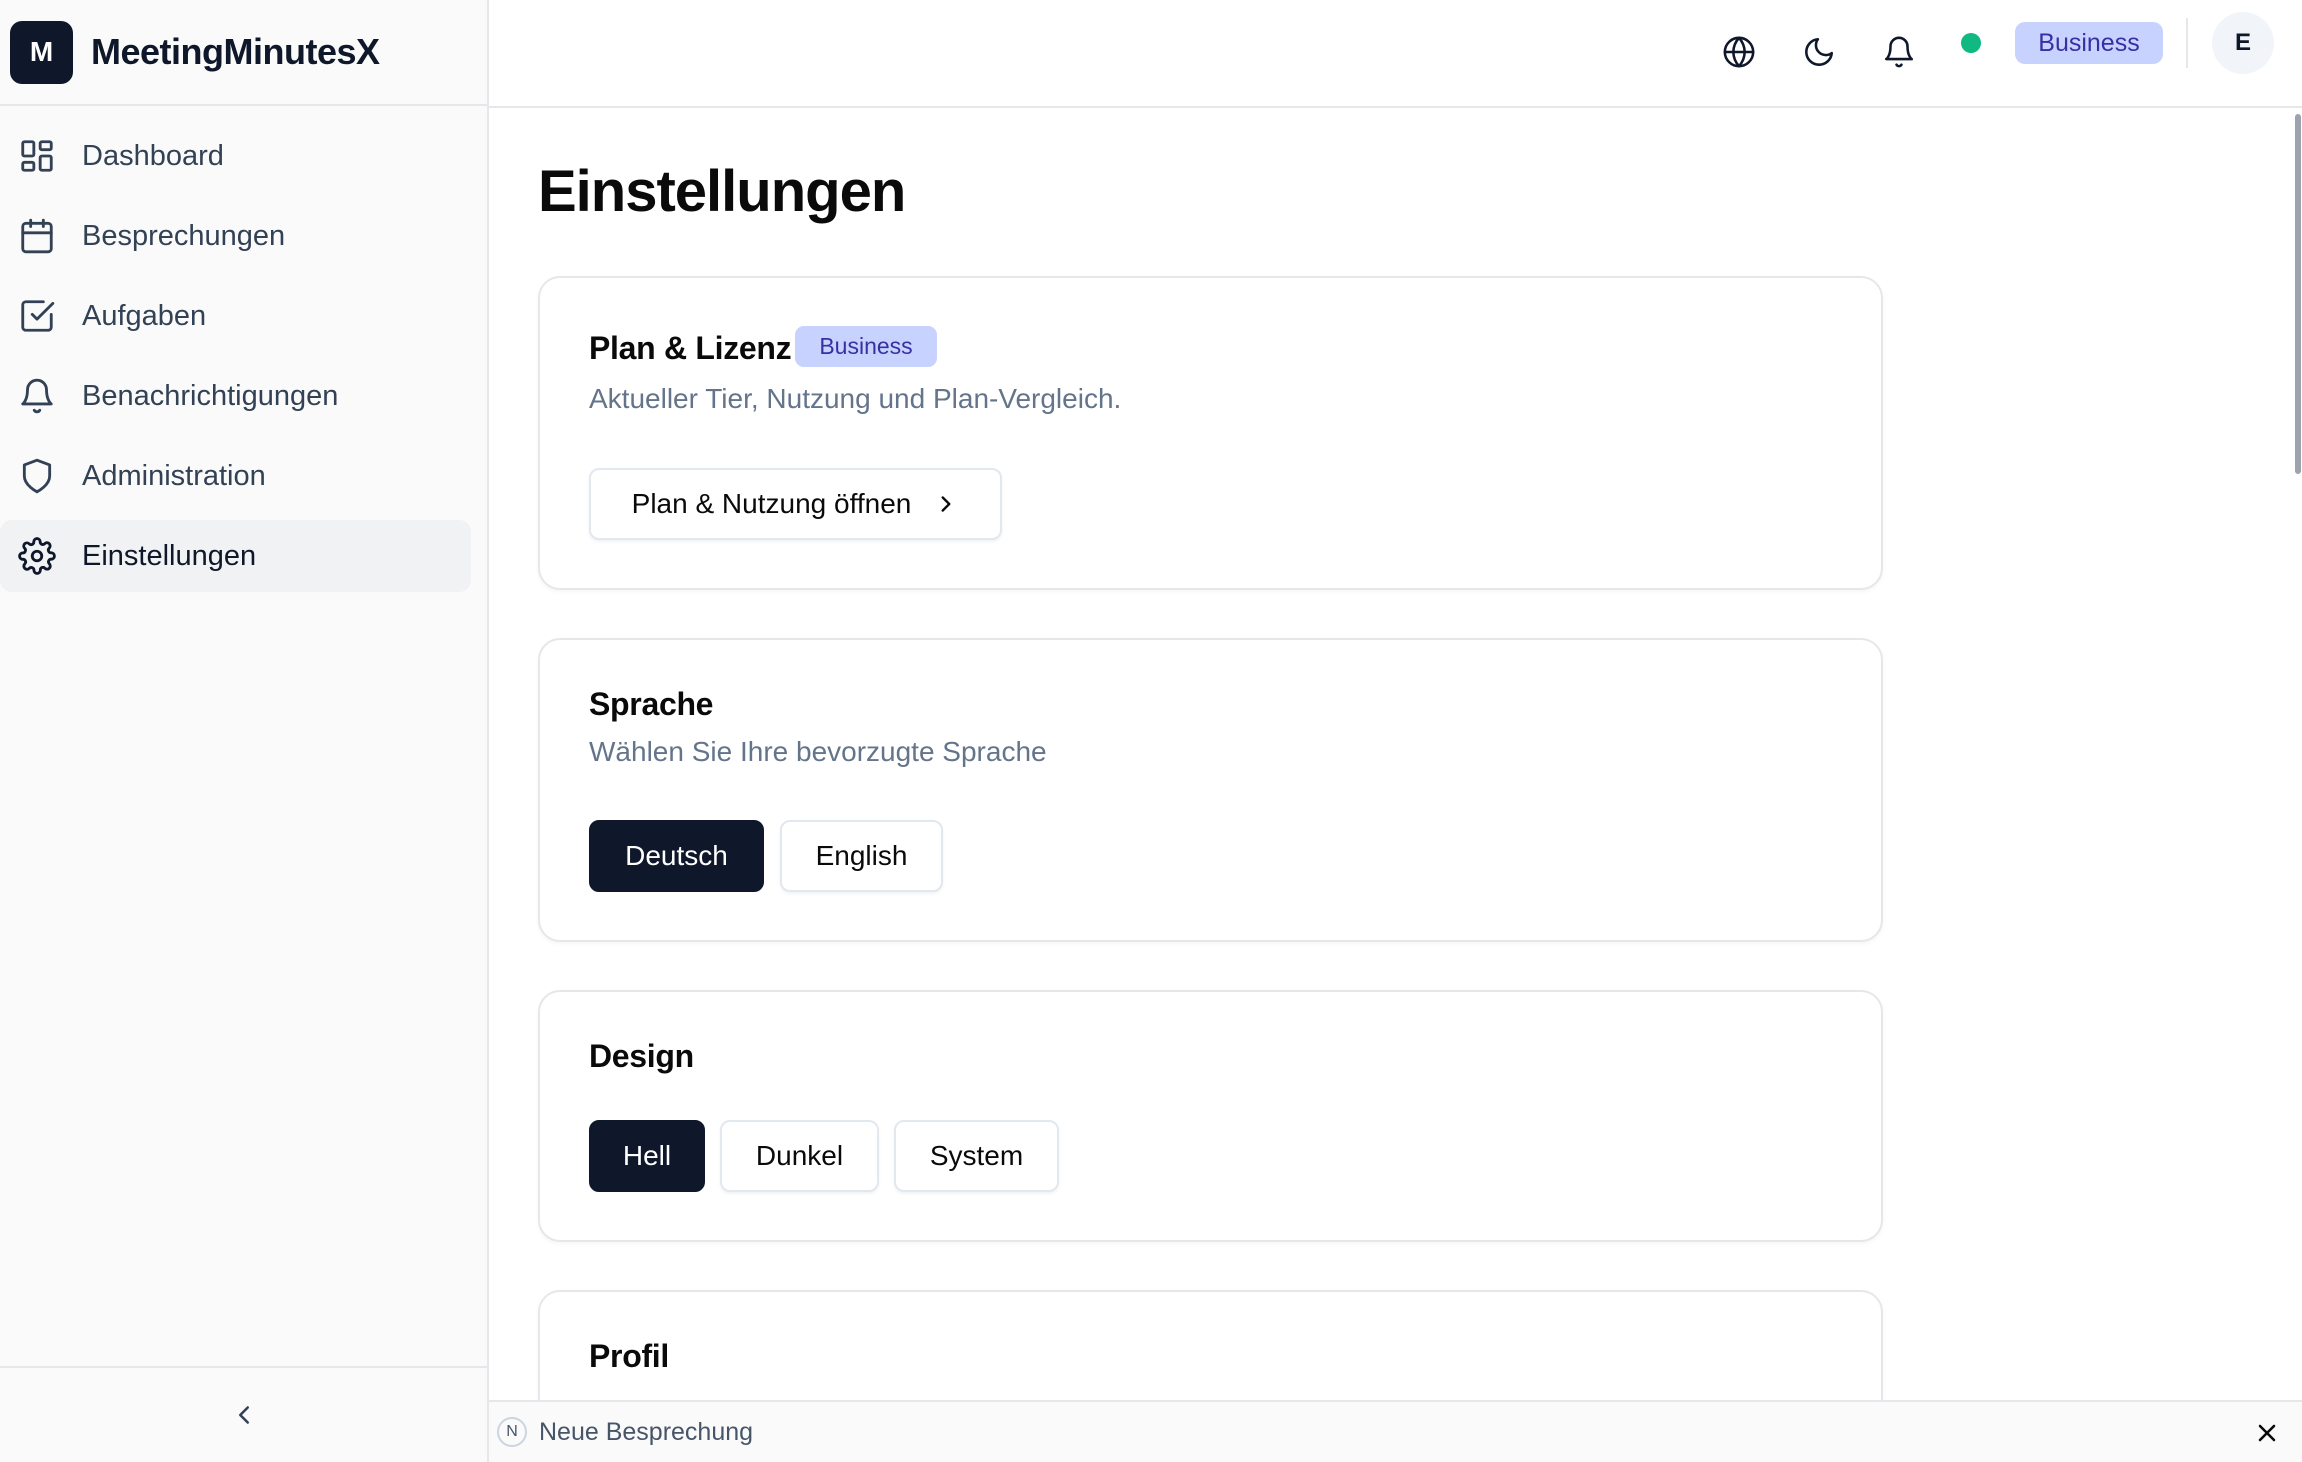 The image size is (2302, 1462). What do you see at coordinates (37, 156) in the screenshot?
I see `layout-grid-icon` at bounding box center [37, 156].